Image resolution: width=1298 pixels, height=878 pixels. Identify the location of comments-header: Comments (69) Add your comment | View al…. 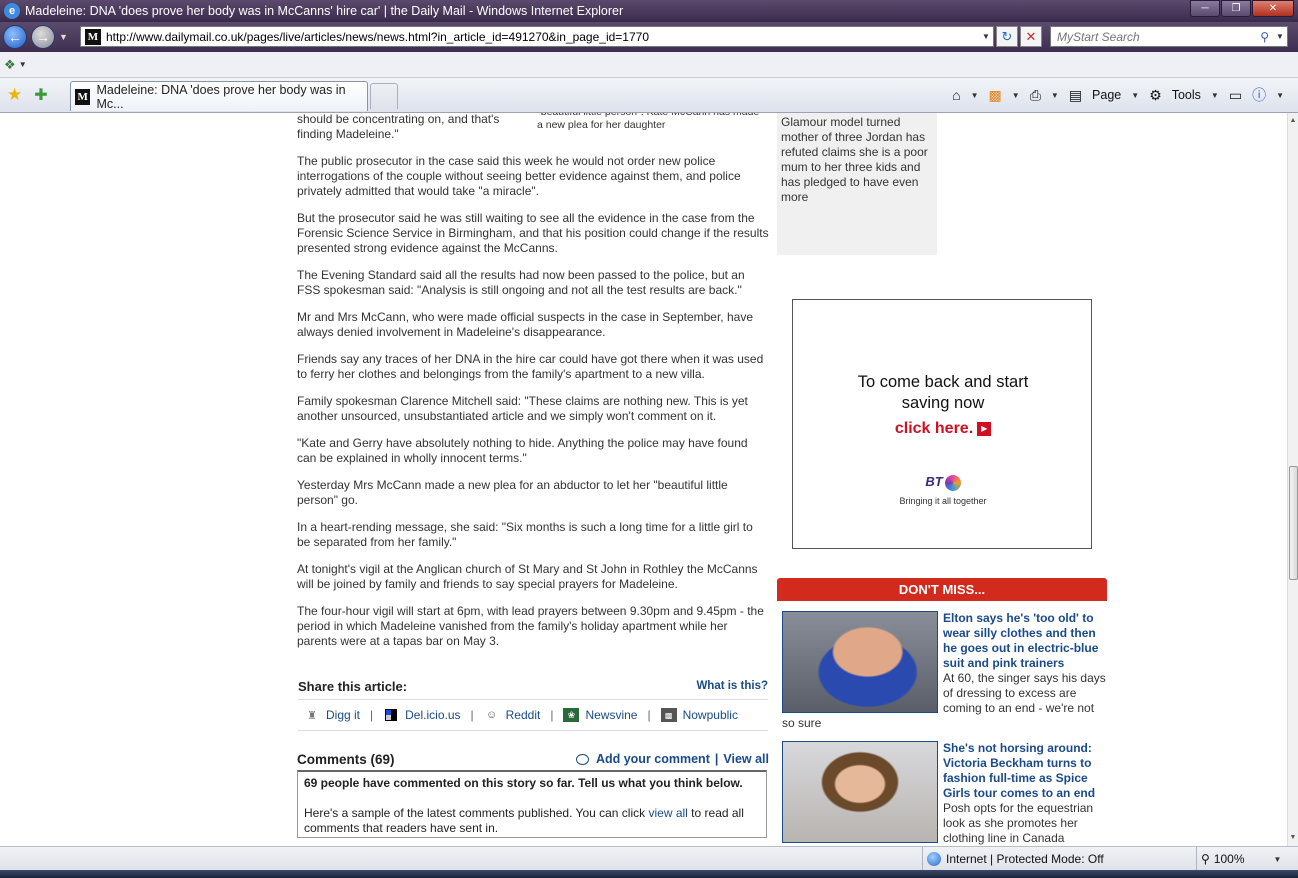
(533, 759).